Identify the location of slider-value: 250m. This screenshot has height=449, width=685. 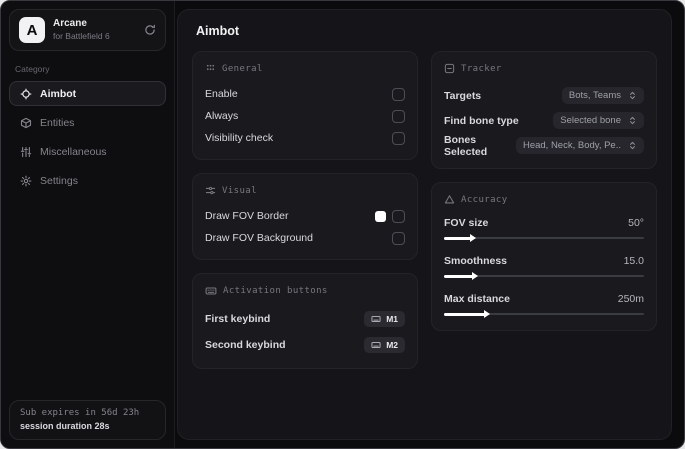
(630, 299).